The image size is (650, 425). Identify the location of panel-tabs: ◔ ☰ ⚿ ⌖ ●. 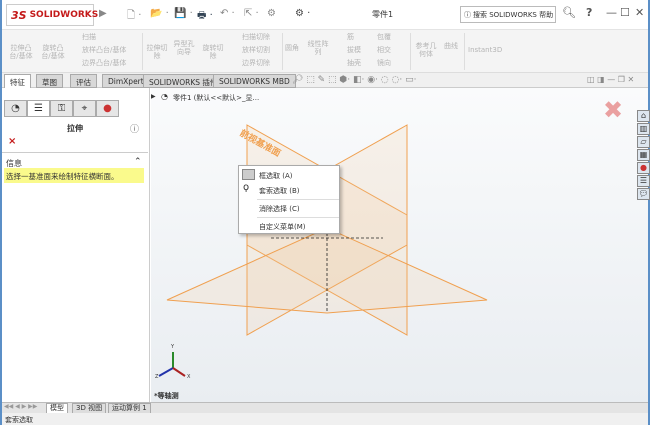
(61, 108).